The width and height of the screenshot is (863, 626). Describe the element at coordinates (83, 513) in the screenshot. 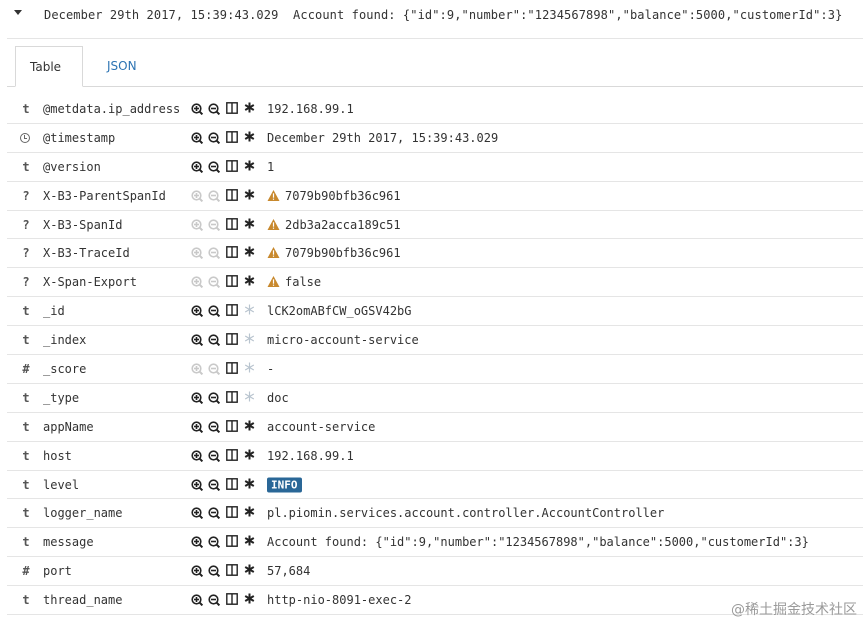

I see `field-name: logger_name` at that location.